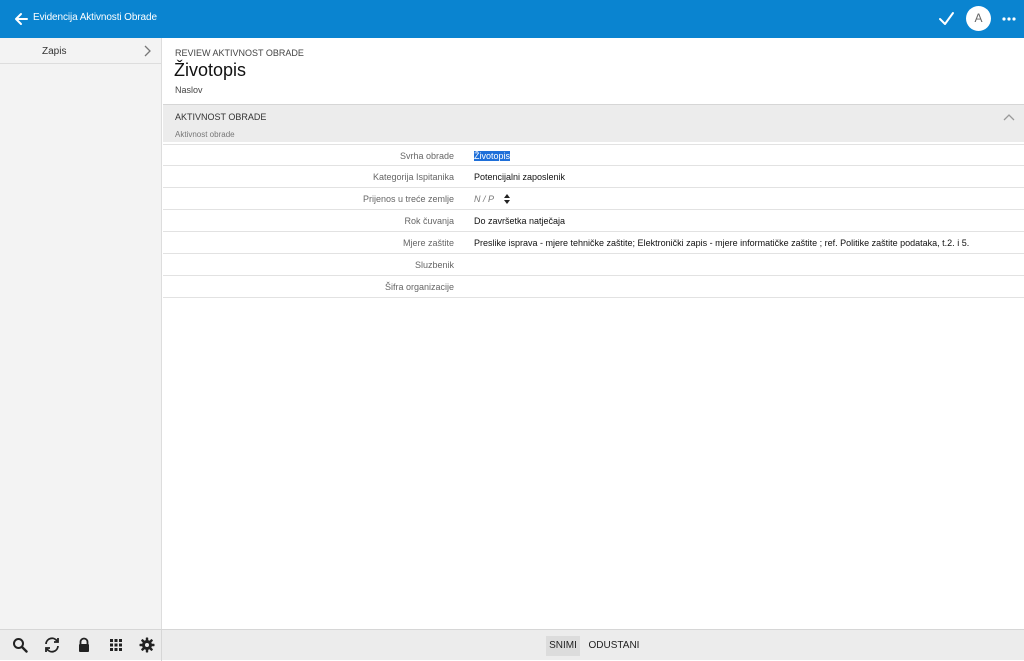  Describe the element at coordinates (593, 155) in the screenshot. I see `field-row-svrha: Svrha obrade Životopis` at that location.